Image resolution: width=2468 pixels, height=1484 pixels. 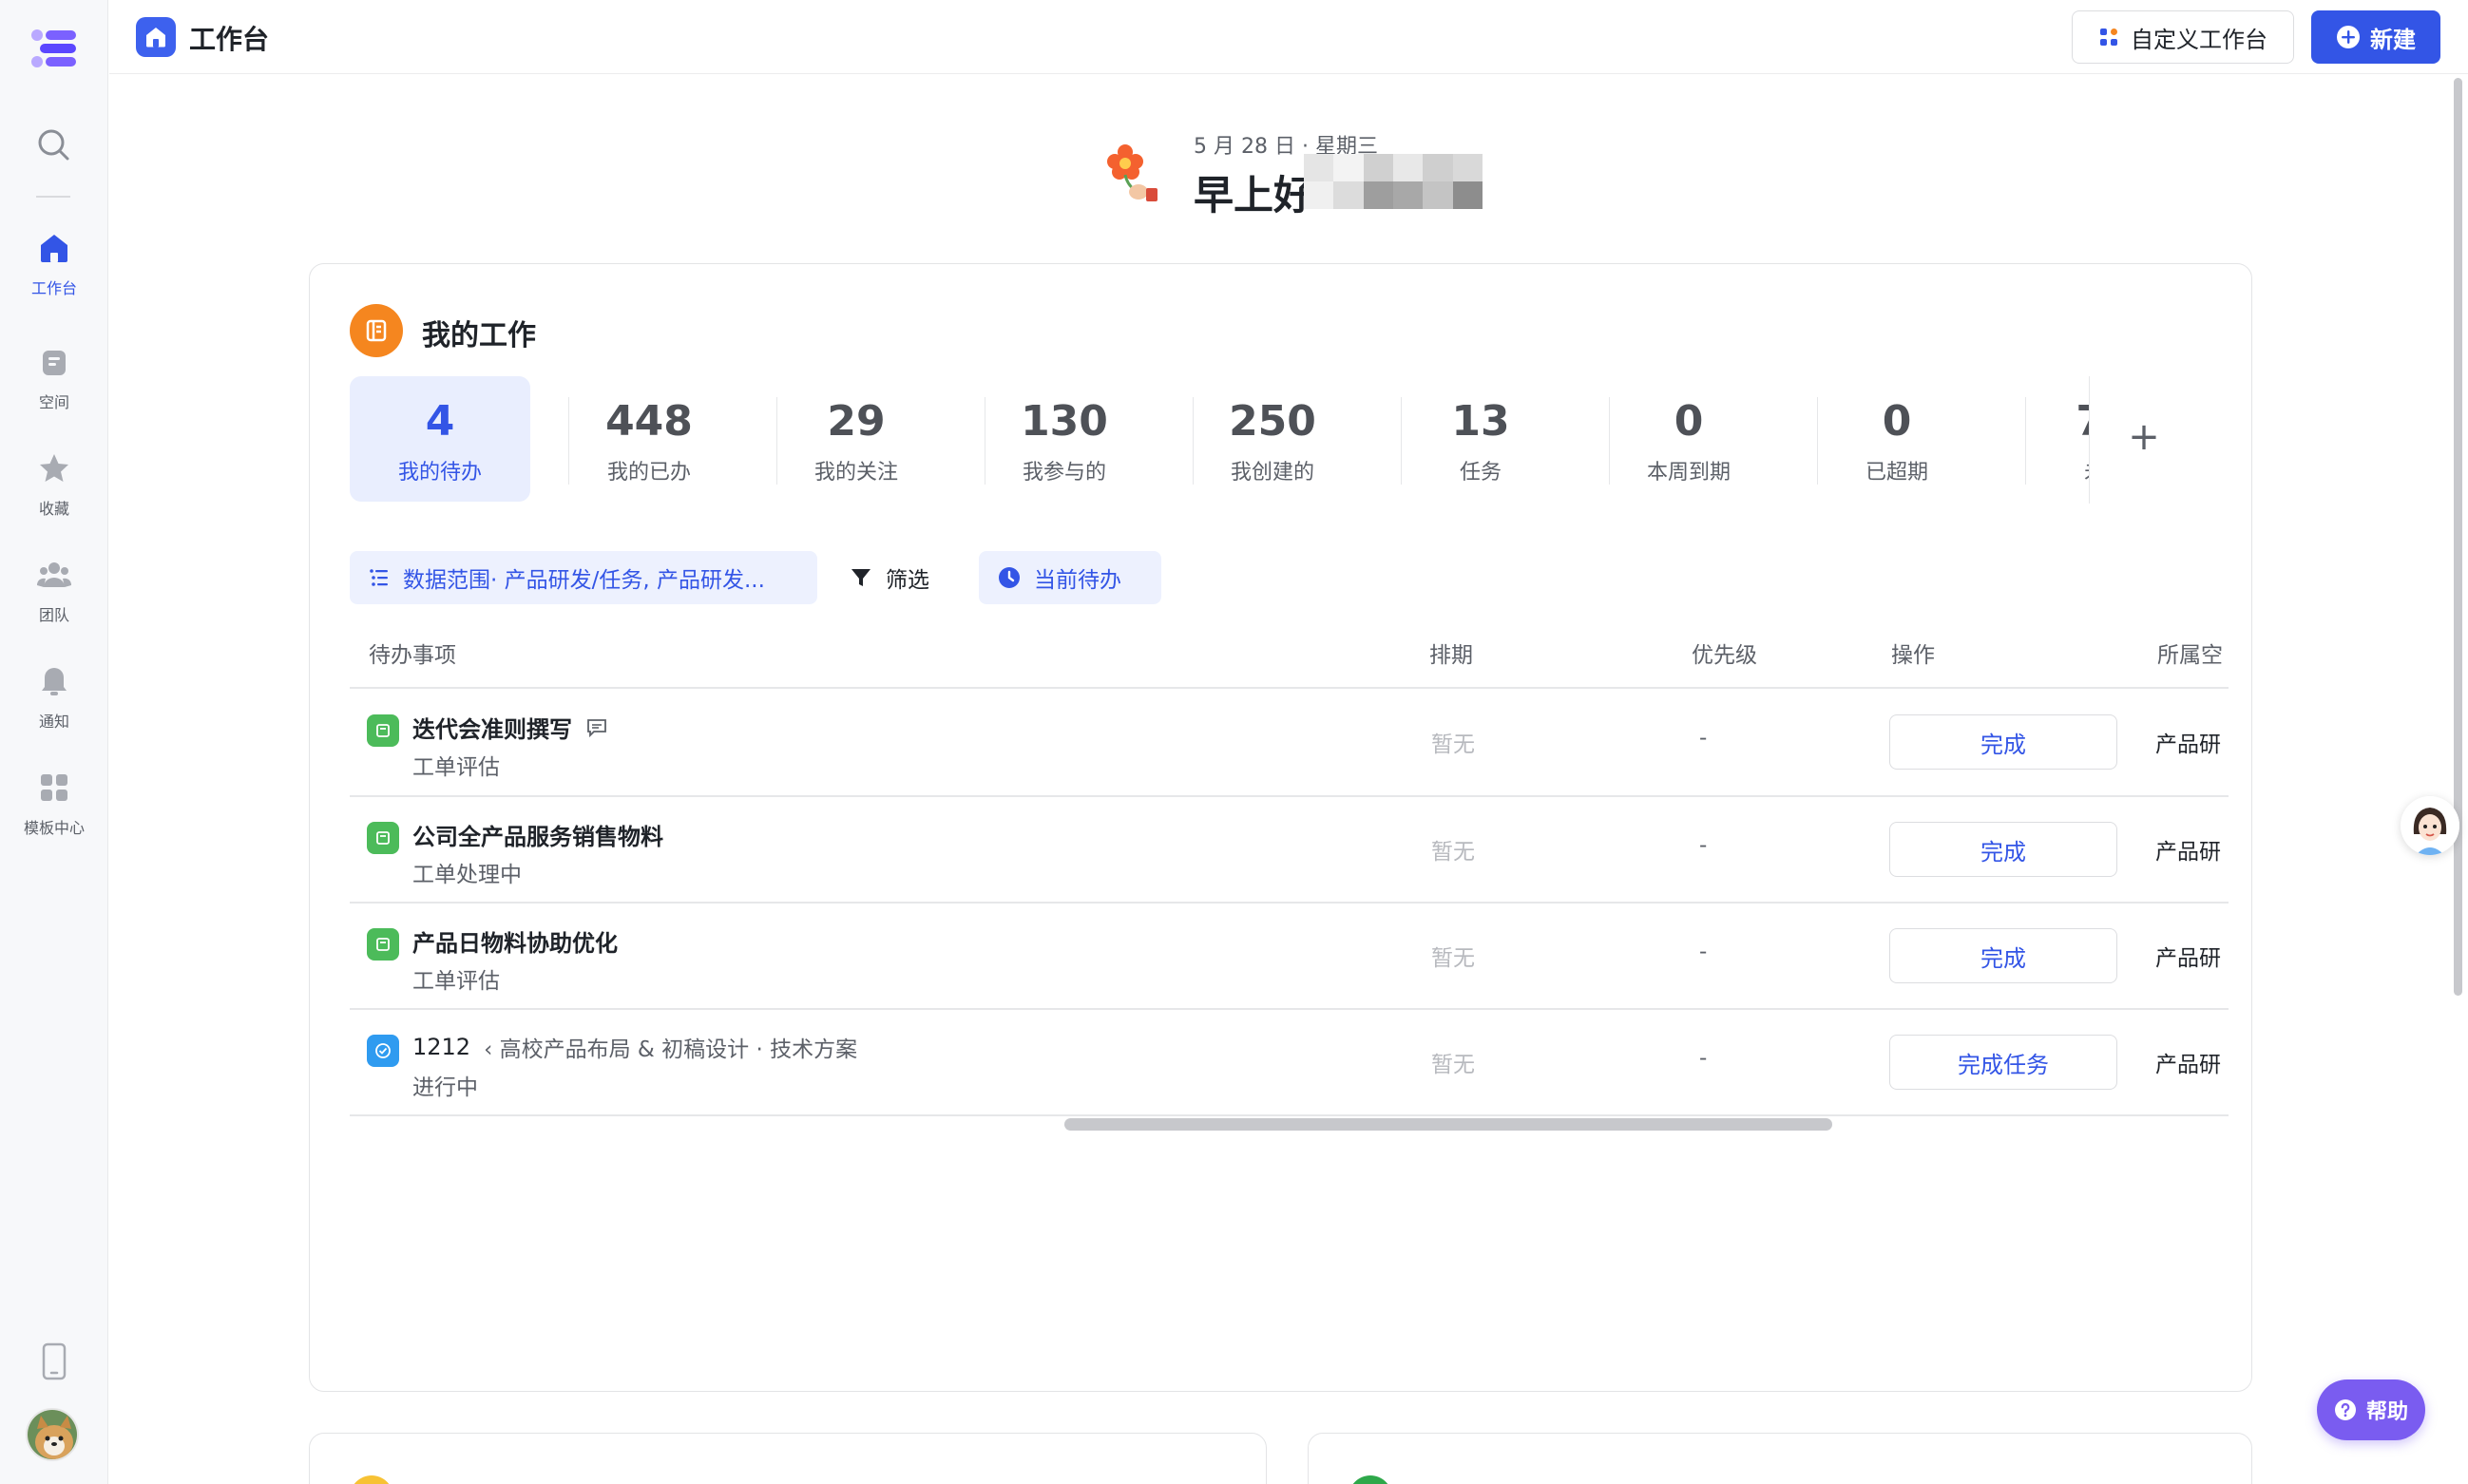 What do you see at coordinates (1913, 655) in the screenshot?
I see `column-header-action: 操作` at bounding box center [1913, 655].